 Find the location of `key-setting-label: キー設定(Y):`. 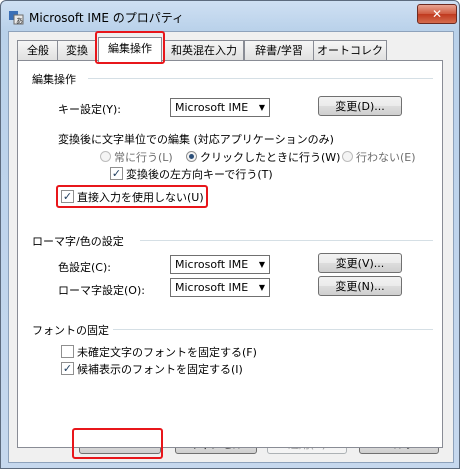

key-setting-label: キー設定(Y): is located at coordinates (90, 109).